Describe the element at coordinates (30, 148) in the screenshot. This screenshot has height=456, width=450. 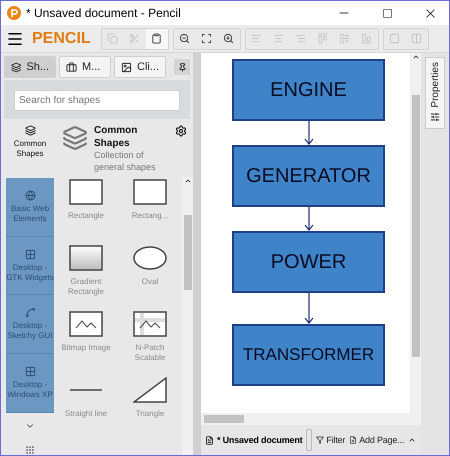
I see `collection-item: Common Shapes` at that location.